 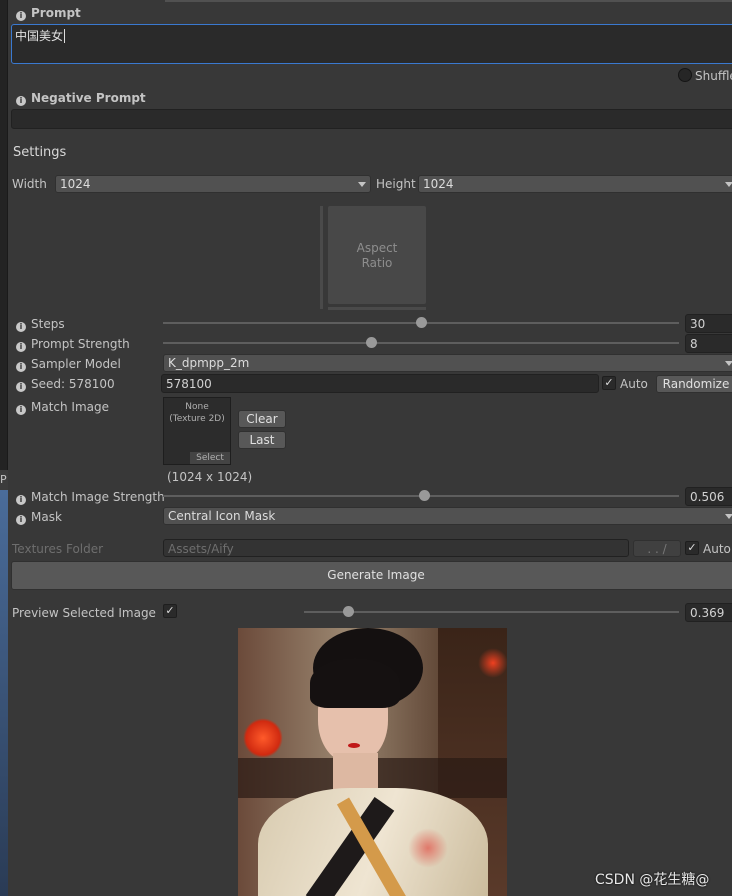 I want to click on none-text: None, so click(x=197, y=407).